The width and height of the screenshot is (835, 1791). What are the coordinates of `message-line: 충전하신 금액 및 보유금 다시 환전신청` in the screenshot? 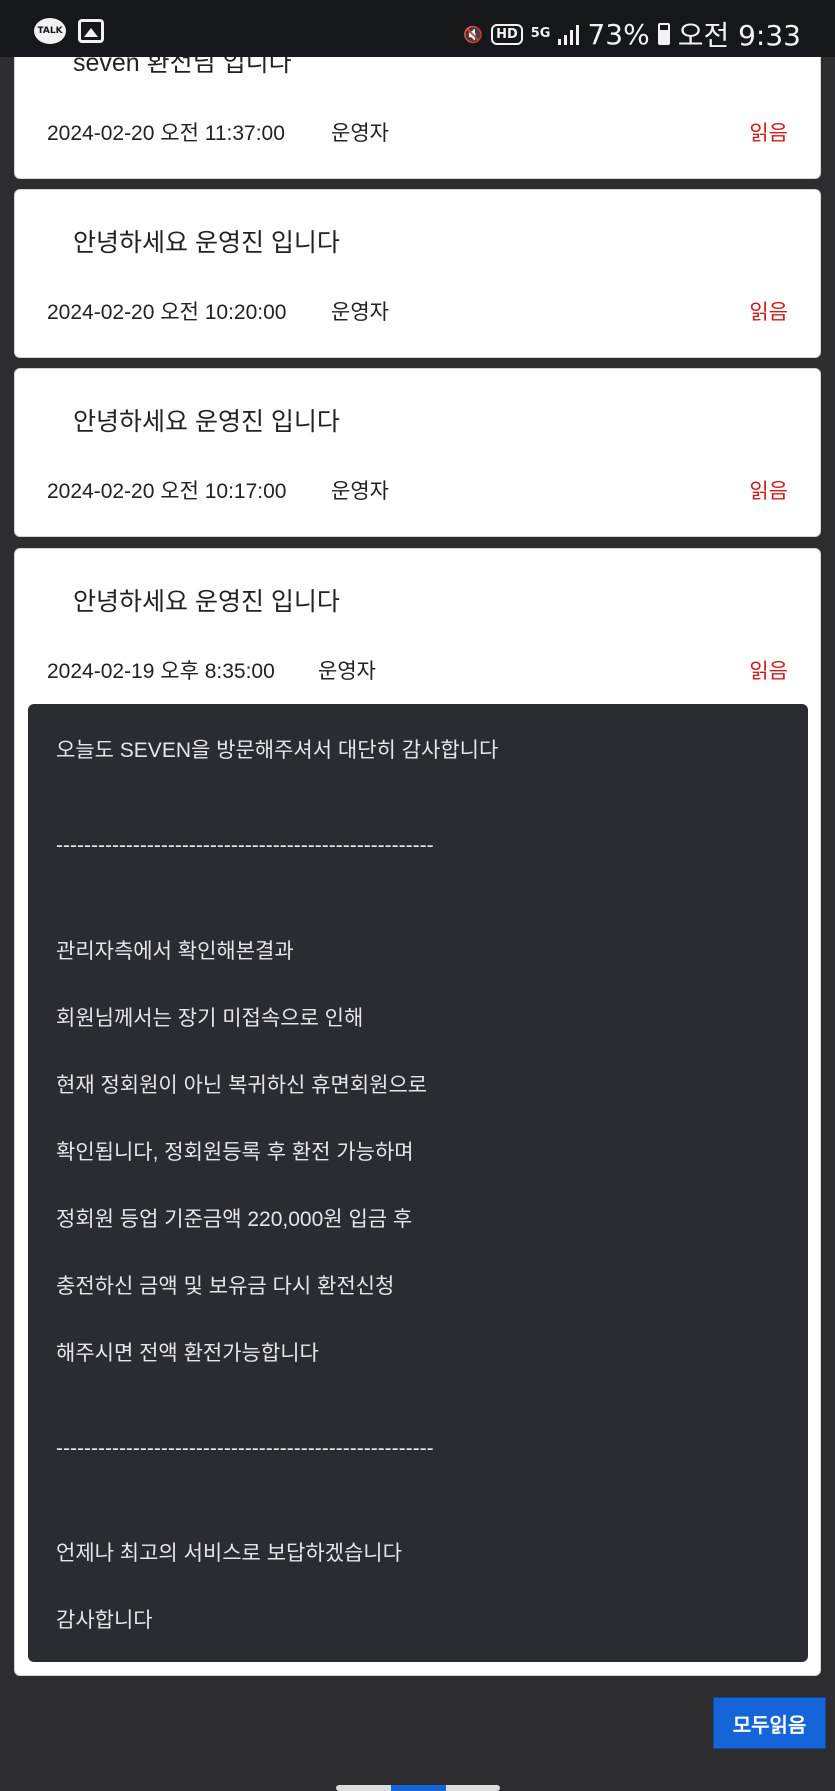 It's located at (225, 1286).